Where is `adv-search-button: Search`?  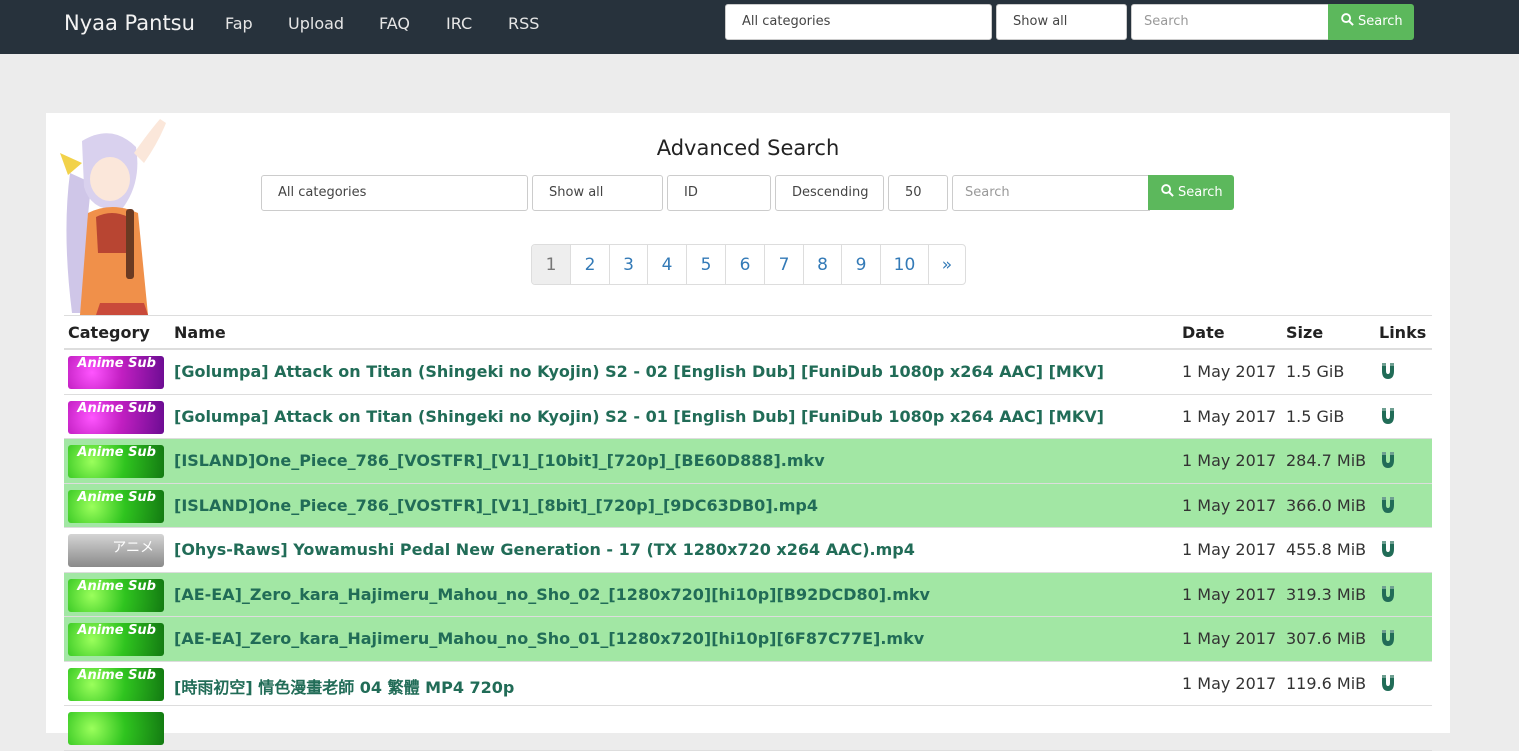
adv-search-button: Search is located at coordinates (1191, 192).